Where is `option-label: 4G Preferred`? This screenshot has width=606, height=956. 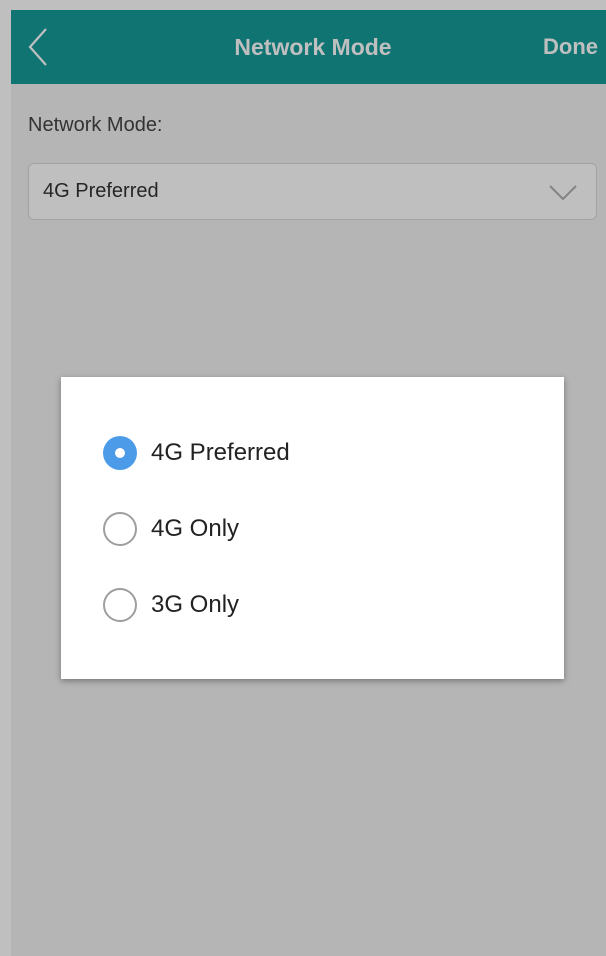
option-label: 4G Preferred is located at coordinates (220, 452).